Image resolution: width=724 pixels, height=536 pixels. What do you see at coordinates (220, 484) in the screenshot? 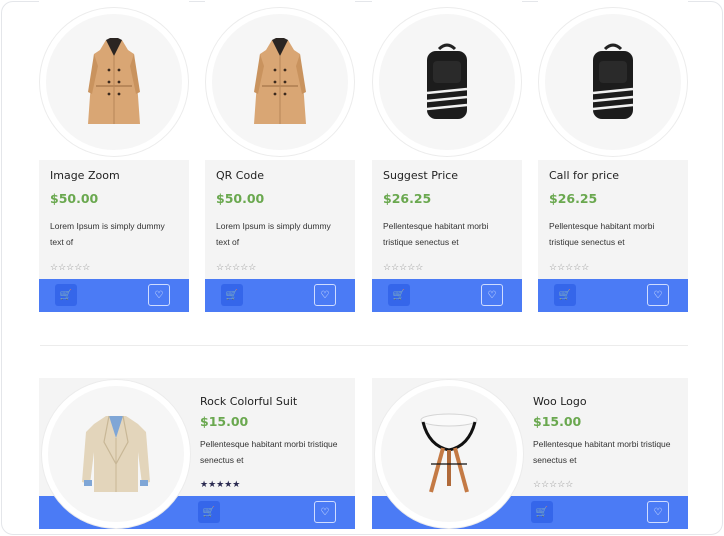
I see `rating-stars: ★★★★★` at bounding box center [220, 484].